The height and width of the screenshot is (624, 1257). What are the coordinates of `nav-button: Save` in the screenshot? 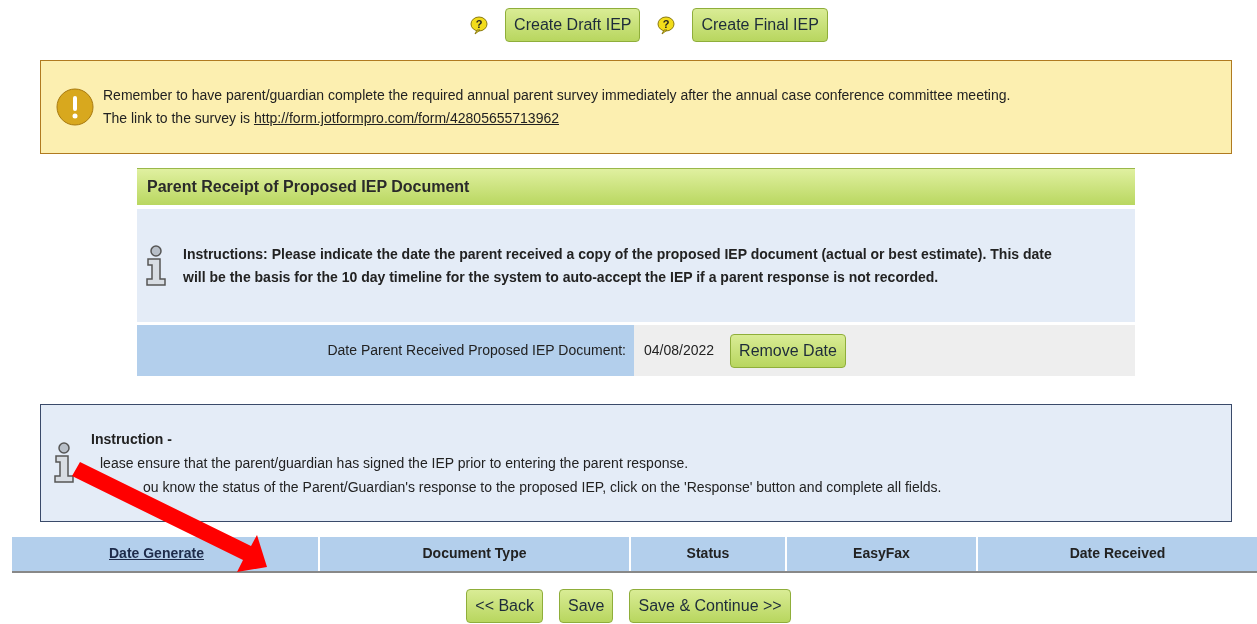 It's located at (586, 606).